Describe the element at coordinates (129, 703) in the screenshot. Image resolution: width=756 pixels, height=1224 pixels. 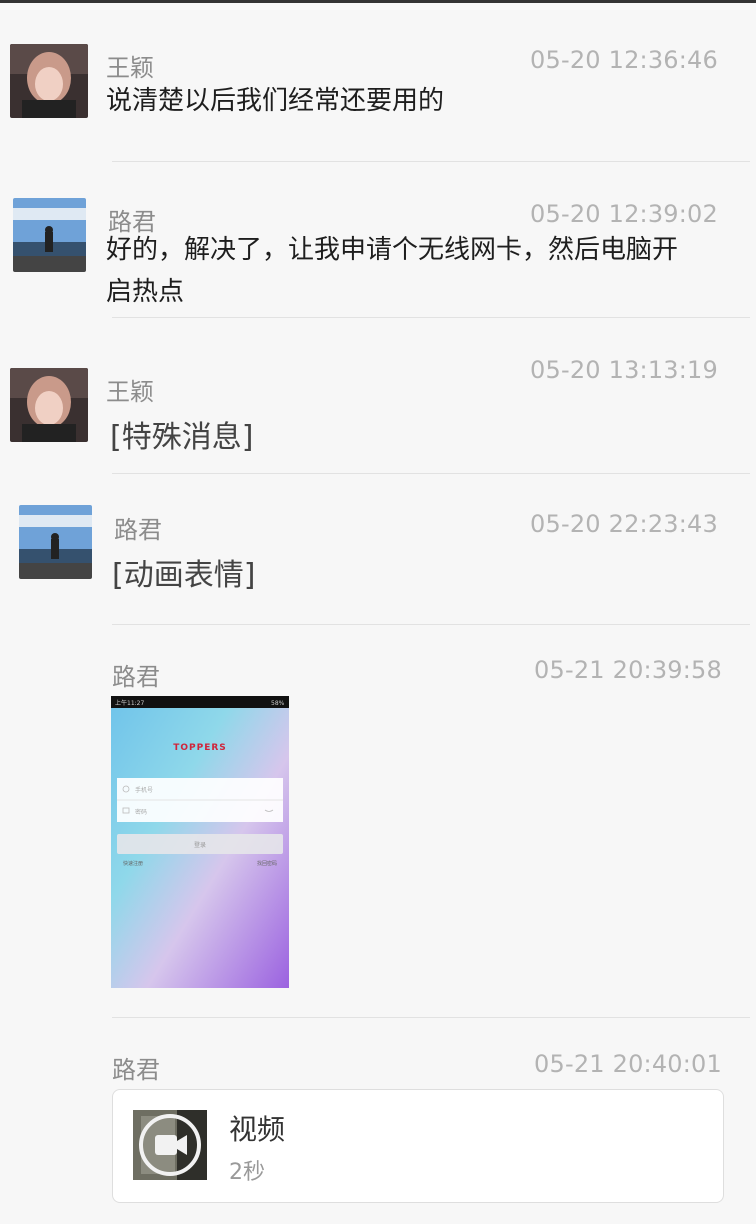
I see `status-time: 上午11:27` at that location.